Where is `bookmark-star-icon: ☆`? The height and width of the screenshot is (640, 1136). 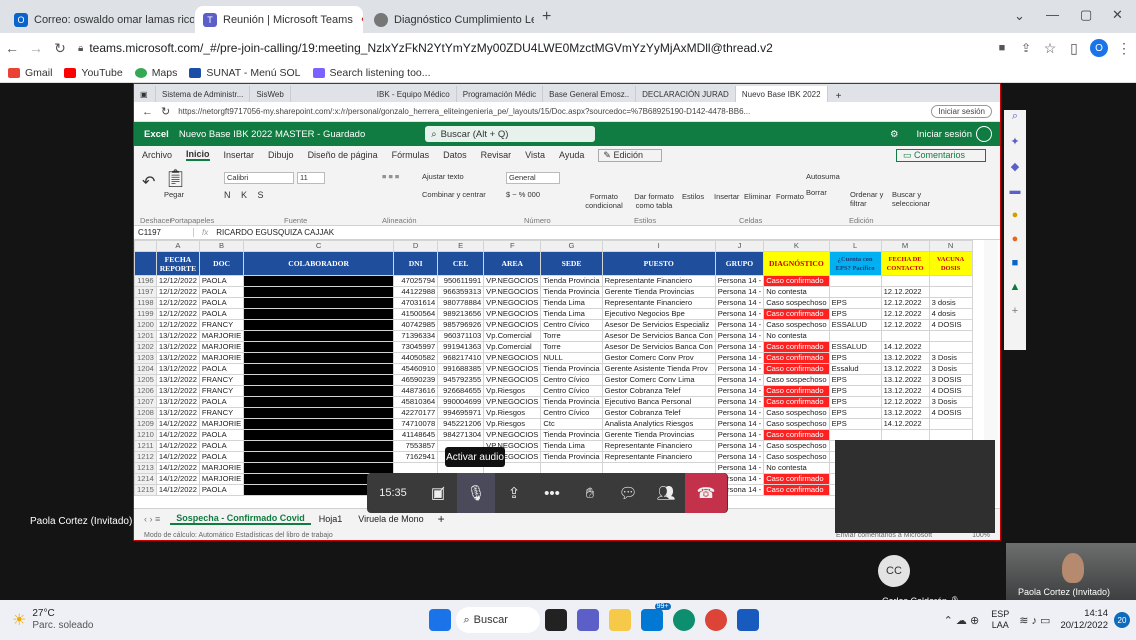 bookmark-star-icon: ☆ is located at coordinates (1050, 48).